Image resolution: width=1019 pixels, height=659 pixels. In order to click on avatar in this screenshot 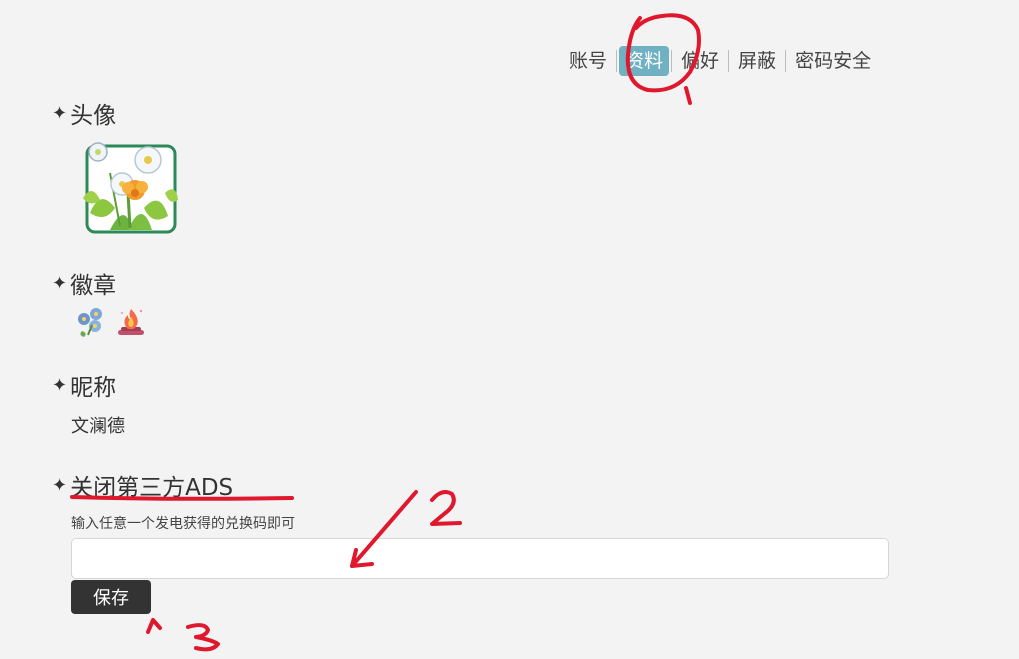, I will do `click(130, 187)`.